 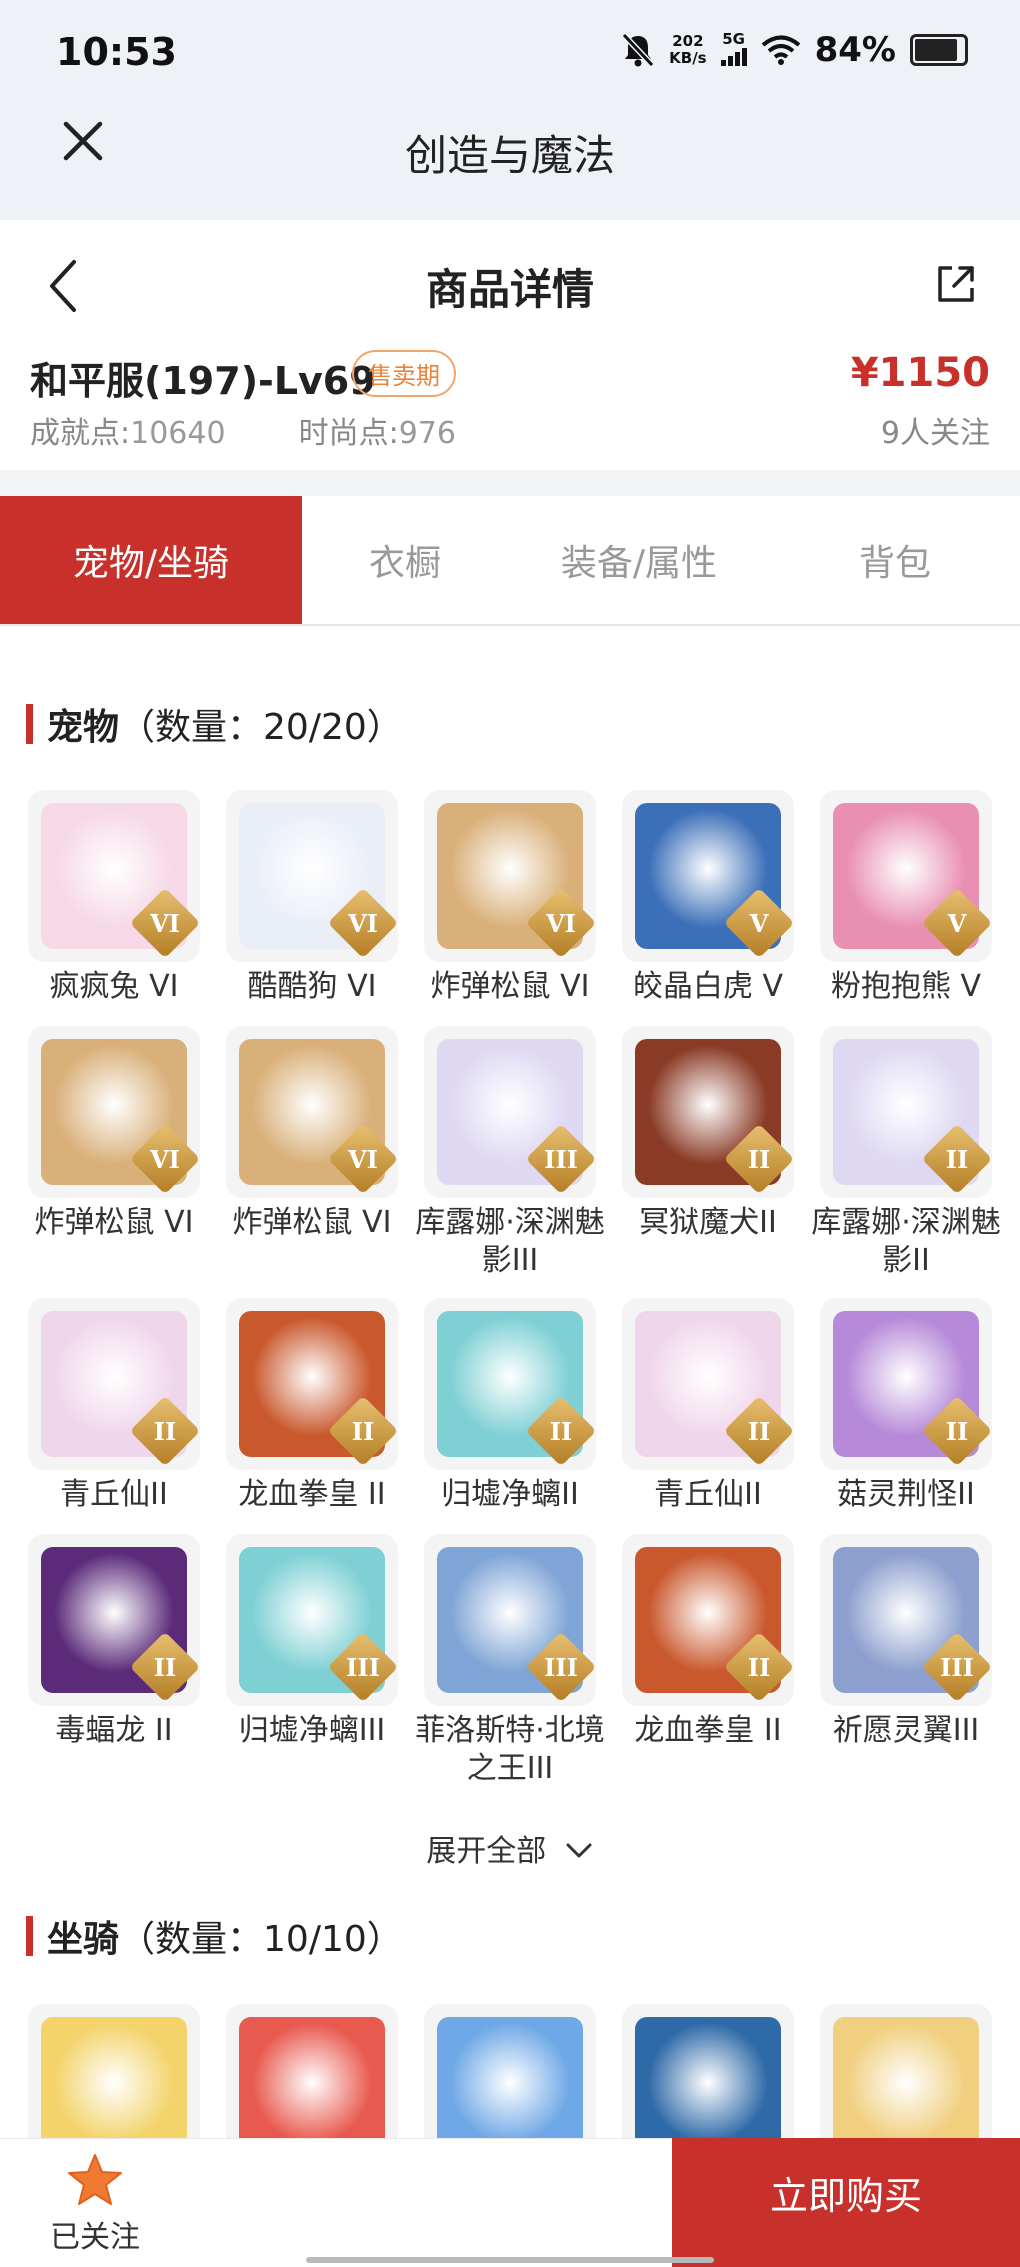 What do you see at coordinates (906, 986) in the screenshot?
I see `pet-name: 粉抱抱熊 V` at bounding box center [906, 986].